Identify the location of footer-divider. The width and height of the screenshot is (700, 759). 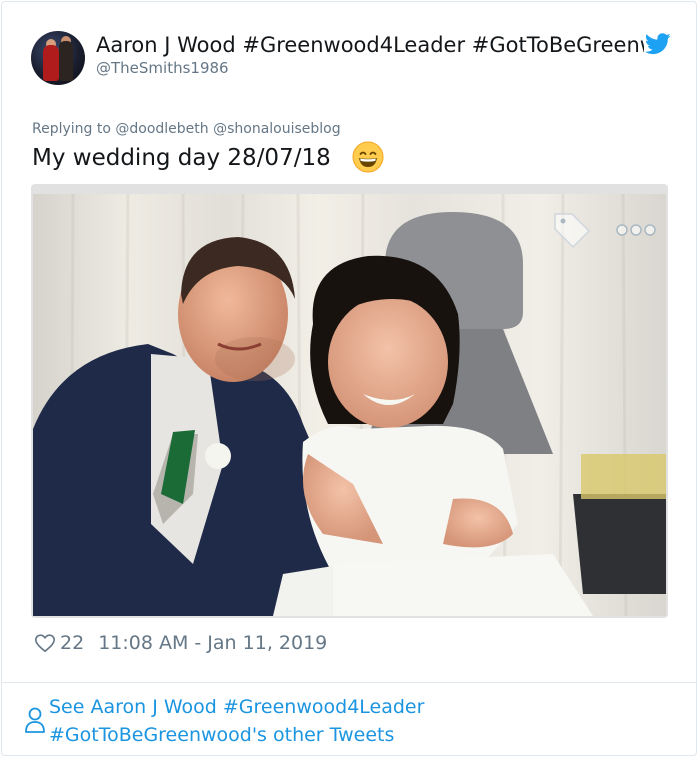
(349, 682).